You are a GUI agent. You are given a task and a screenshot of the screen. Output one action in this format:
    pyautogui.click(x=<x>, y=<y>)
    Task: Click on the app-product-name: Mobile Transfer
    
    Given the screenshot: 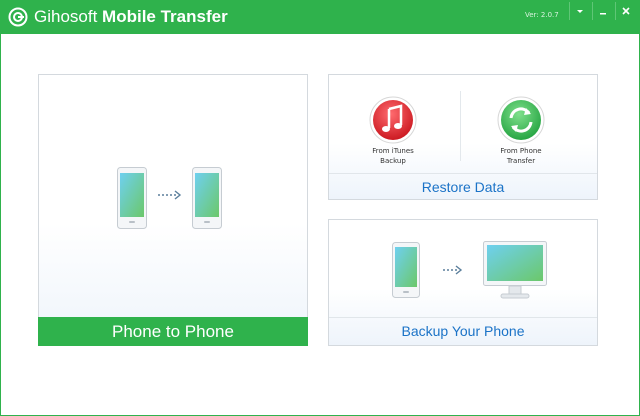 What is the action you would take?
    pyautogui.click(x=165, y=16)
    